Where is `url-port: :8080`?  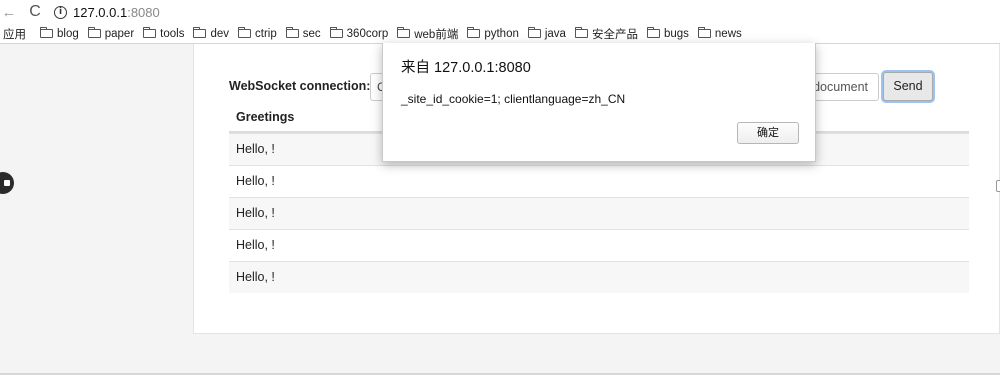
url-port: :8080 is located at coordinates (143, 12).